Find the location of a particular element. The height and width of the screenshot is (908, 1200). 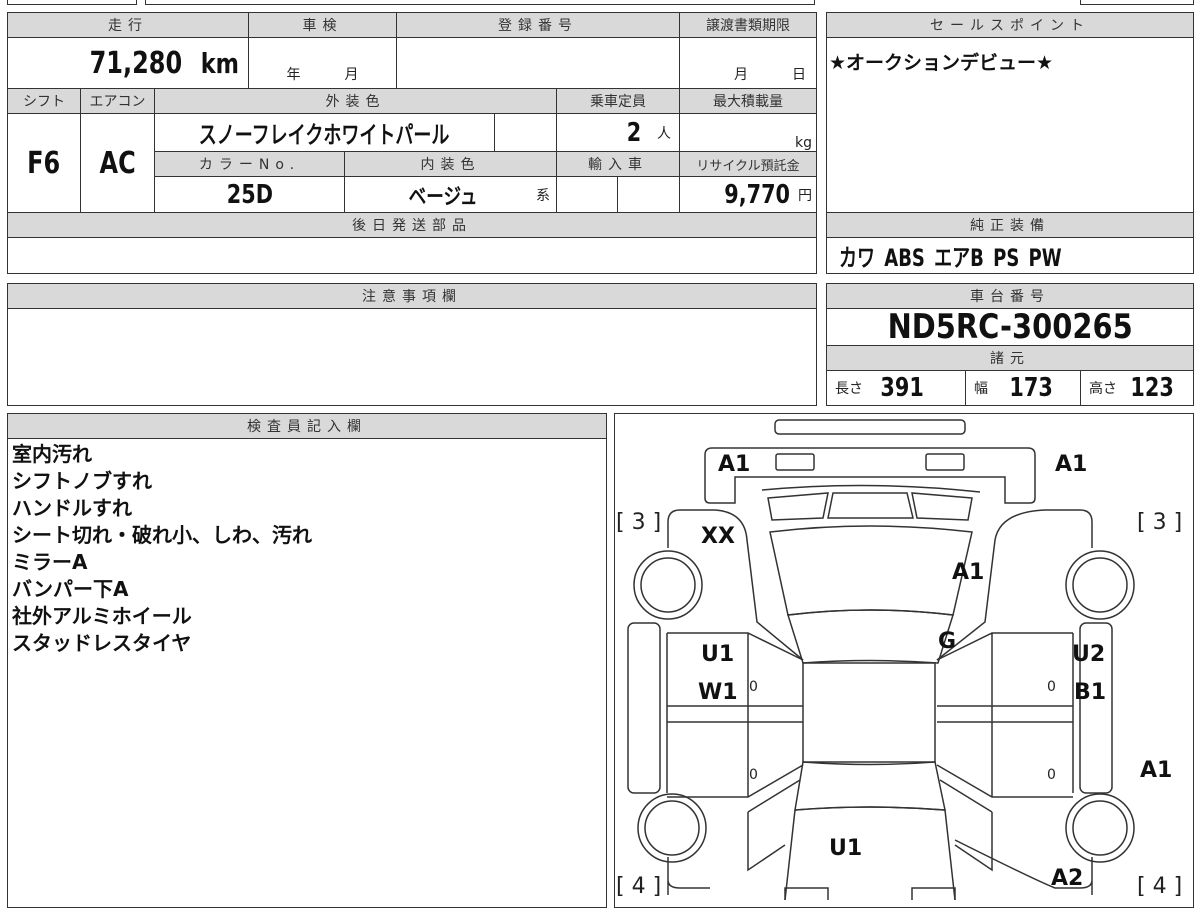

chassis-number: ND5RC-300265 is located at coordinates (1010, 327).